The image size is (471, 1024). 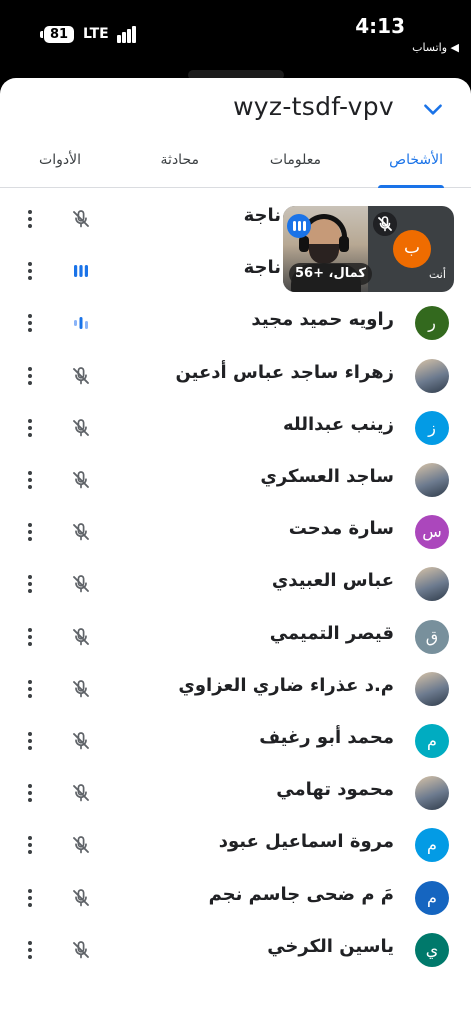 What do you see at coordinates (301, 894) in the screenshot?
I see `participant-name: مَ م ضحى جاسم نجم` at bounding box center [301, 894].